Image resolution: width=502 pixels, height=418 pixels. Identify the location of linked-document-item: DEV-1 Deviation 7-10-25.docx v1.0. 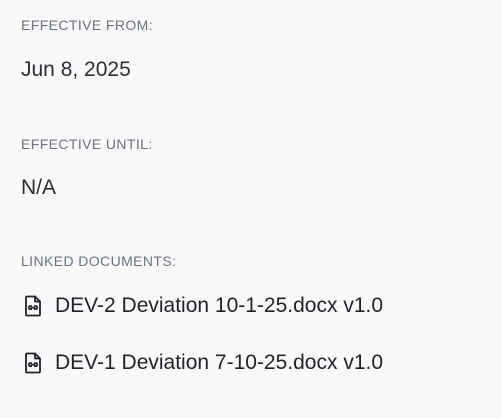
(202, 363).